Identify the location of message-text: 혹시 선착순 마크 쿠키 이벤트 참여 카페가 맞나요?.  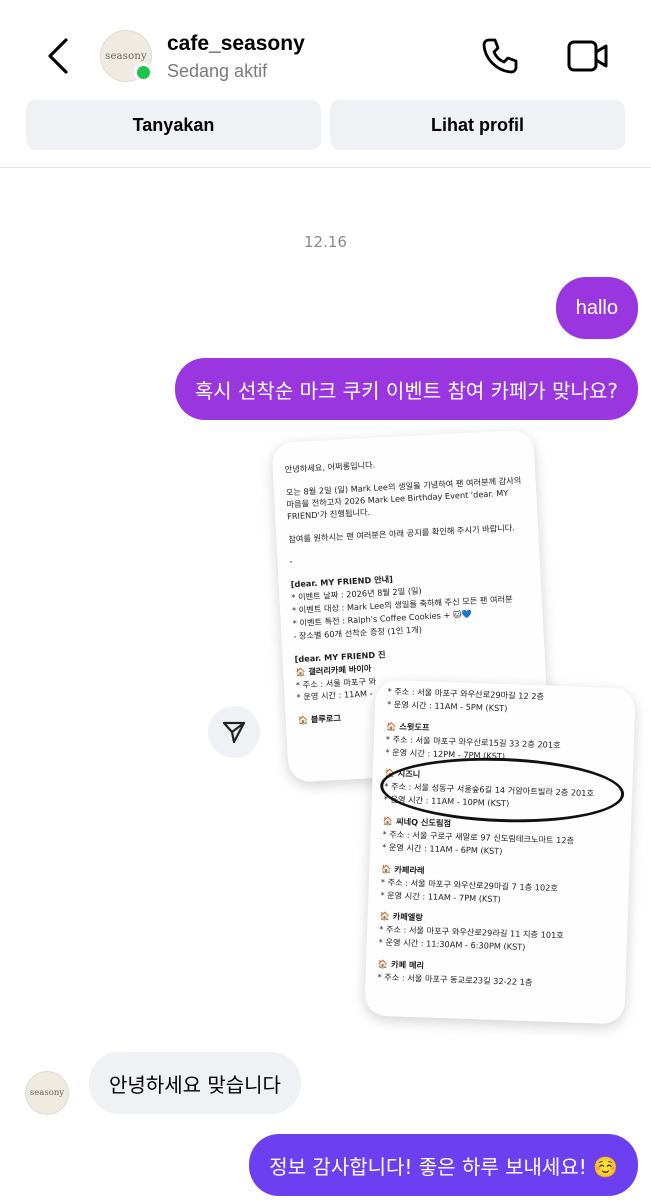
(406, 390).